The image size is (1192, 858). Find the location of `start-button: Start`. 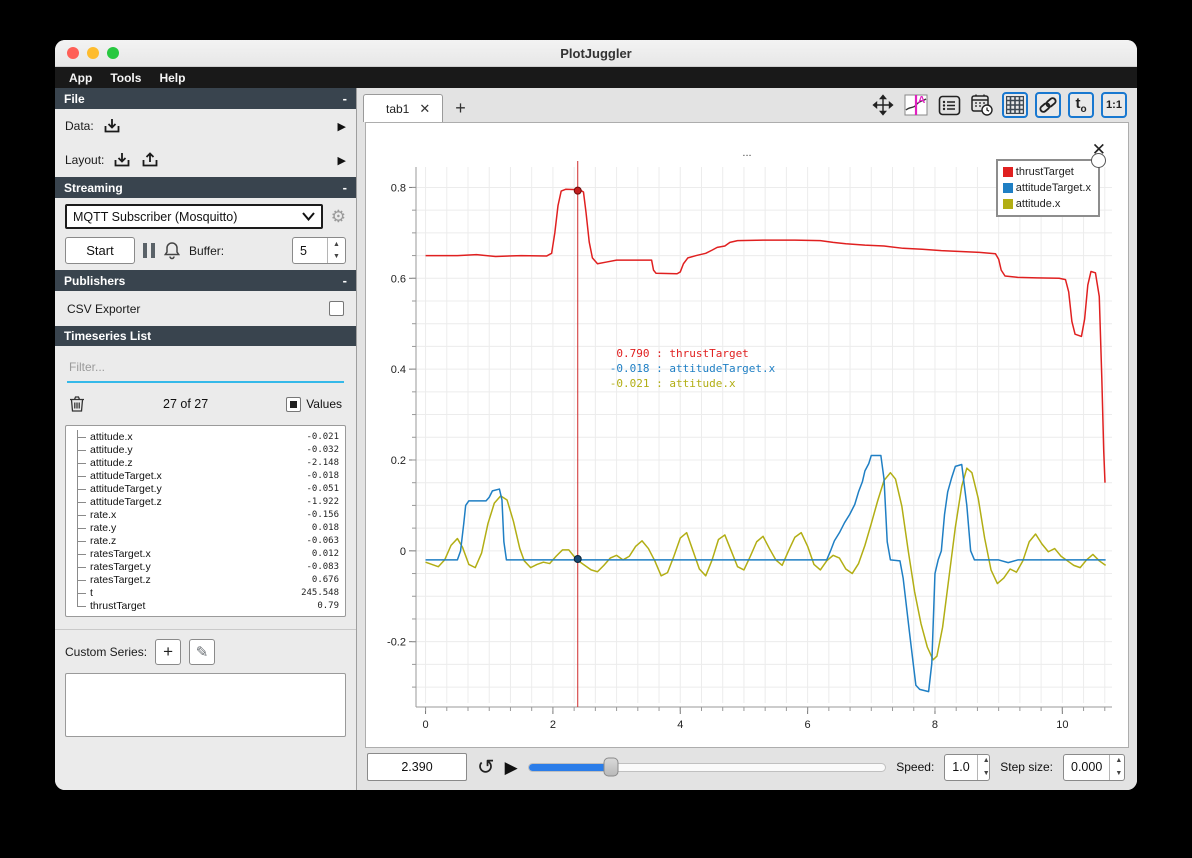

start-button: Start is located at coordinates (100, 250).